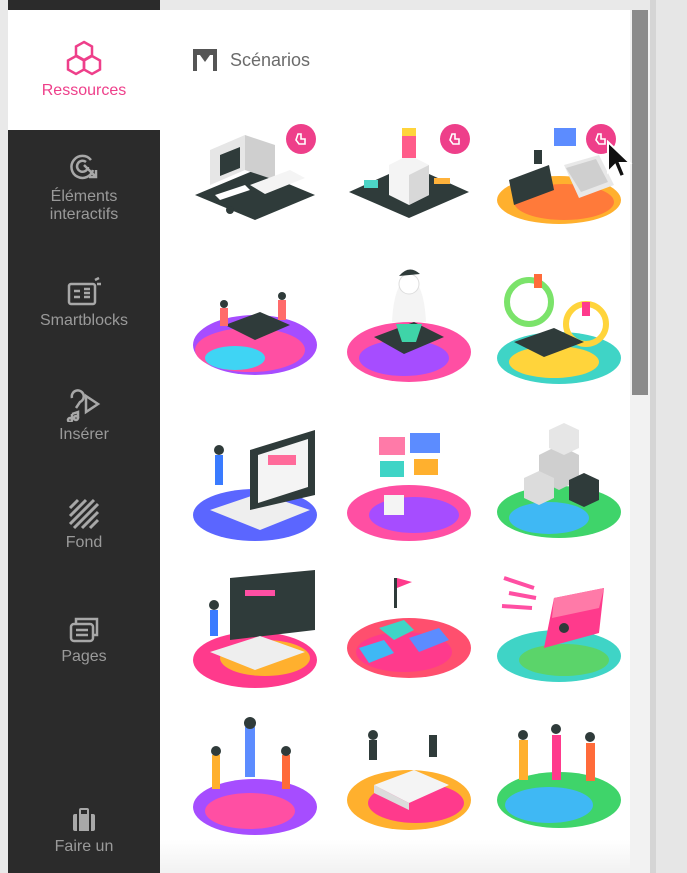  I want to click on classroom-board-illustration, so click(255, 629).